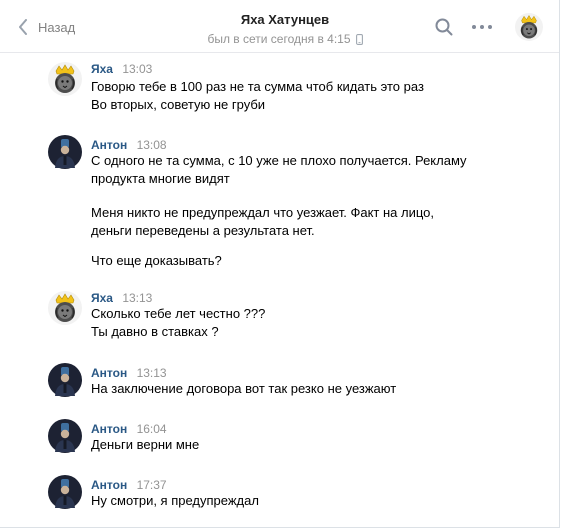 The width and height of the screenshot is (561, 529). I want to click on chevron-left-icon, so click(23, 27).